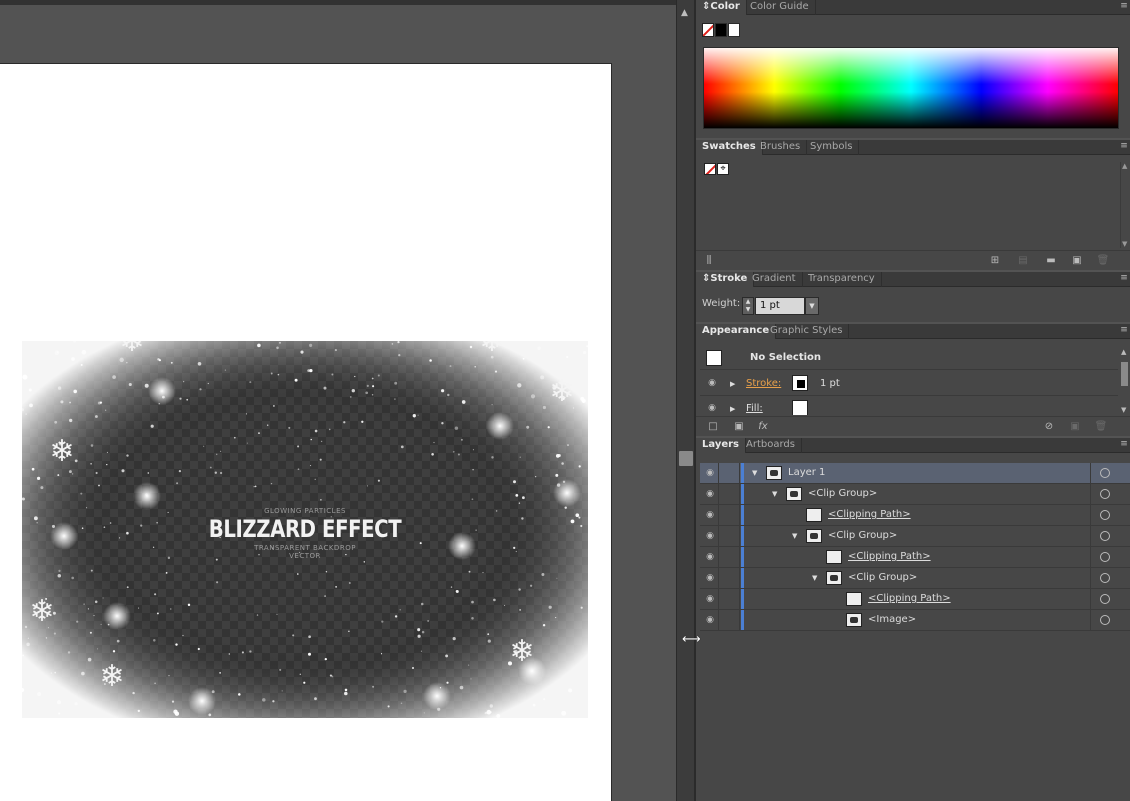  Describe the element at coordinates (763, 383) in the screenshot. I see `stroke-attribute-label: Stroke:` at that location.